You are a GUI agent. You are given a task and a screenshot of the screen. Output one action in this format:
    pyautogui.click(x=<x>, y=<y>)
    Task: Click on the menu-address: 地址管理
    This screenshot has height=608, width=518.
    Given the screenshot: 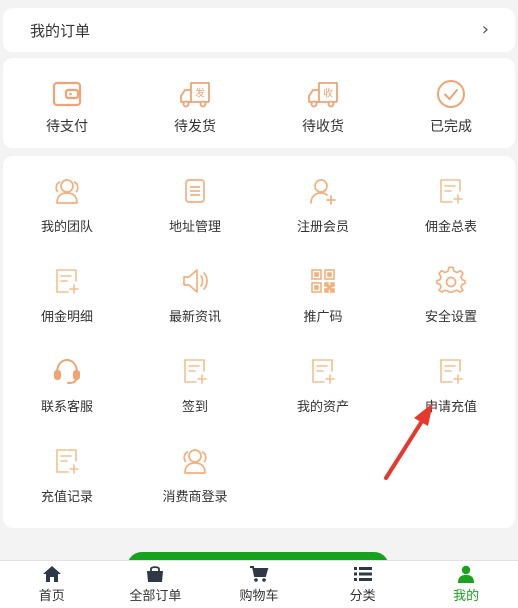 What is the action you would take?
    pyautogui.click(x=195, y=221)
    